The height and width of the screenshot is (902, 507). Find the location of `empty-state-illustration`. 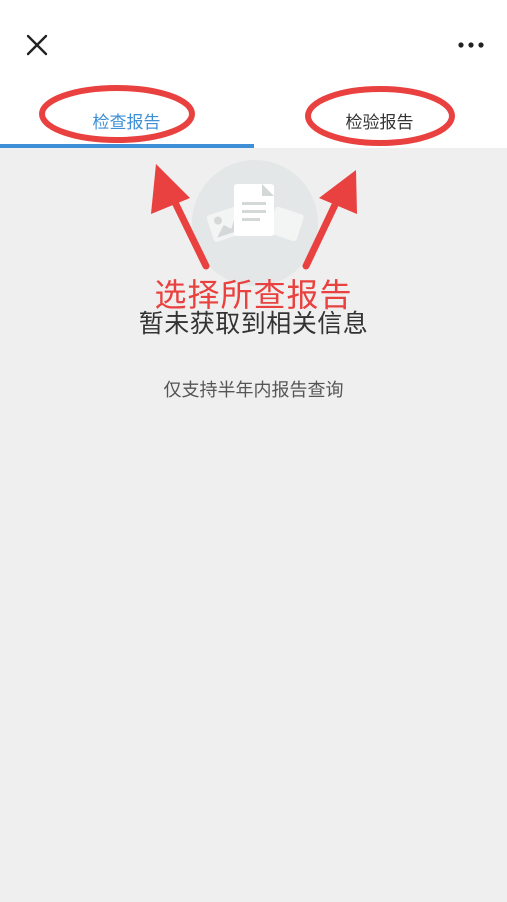

empty-state-illustration is located at coordinates (255, 223).